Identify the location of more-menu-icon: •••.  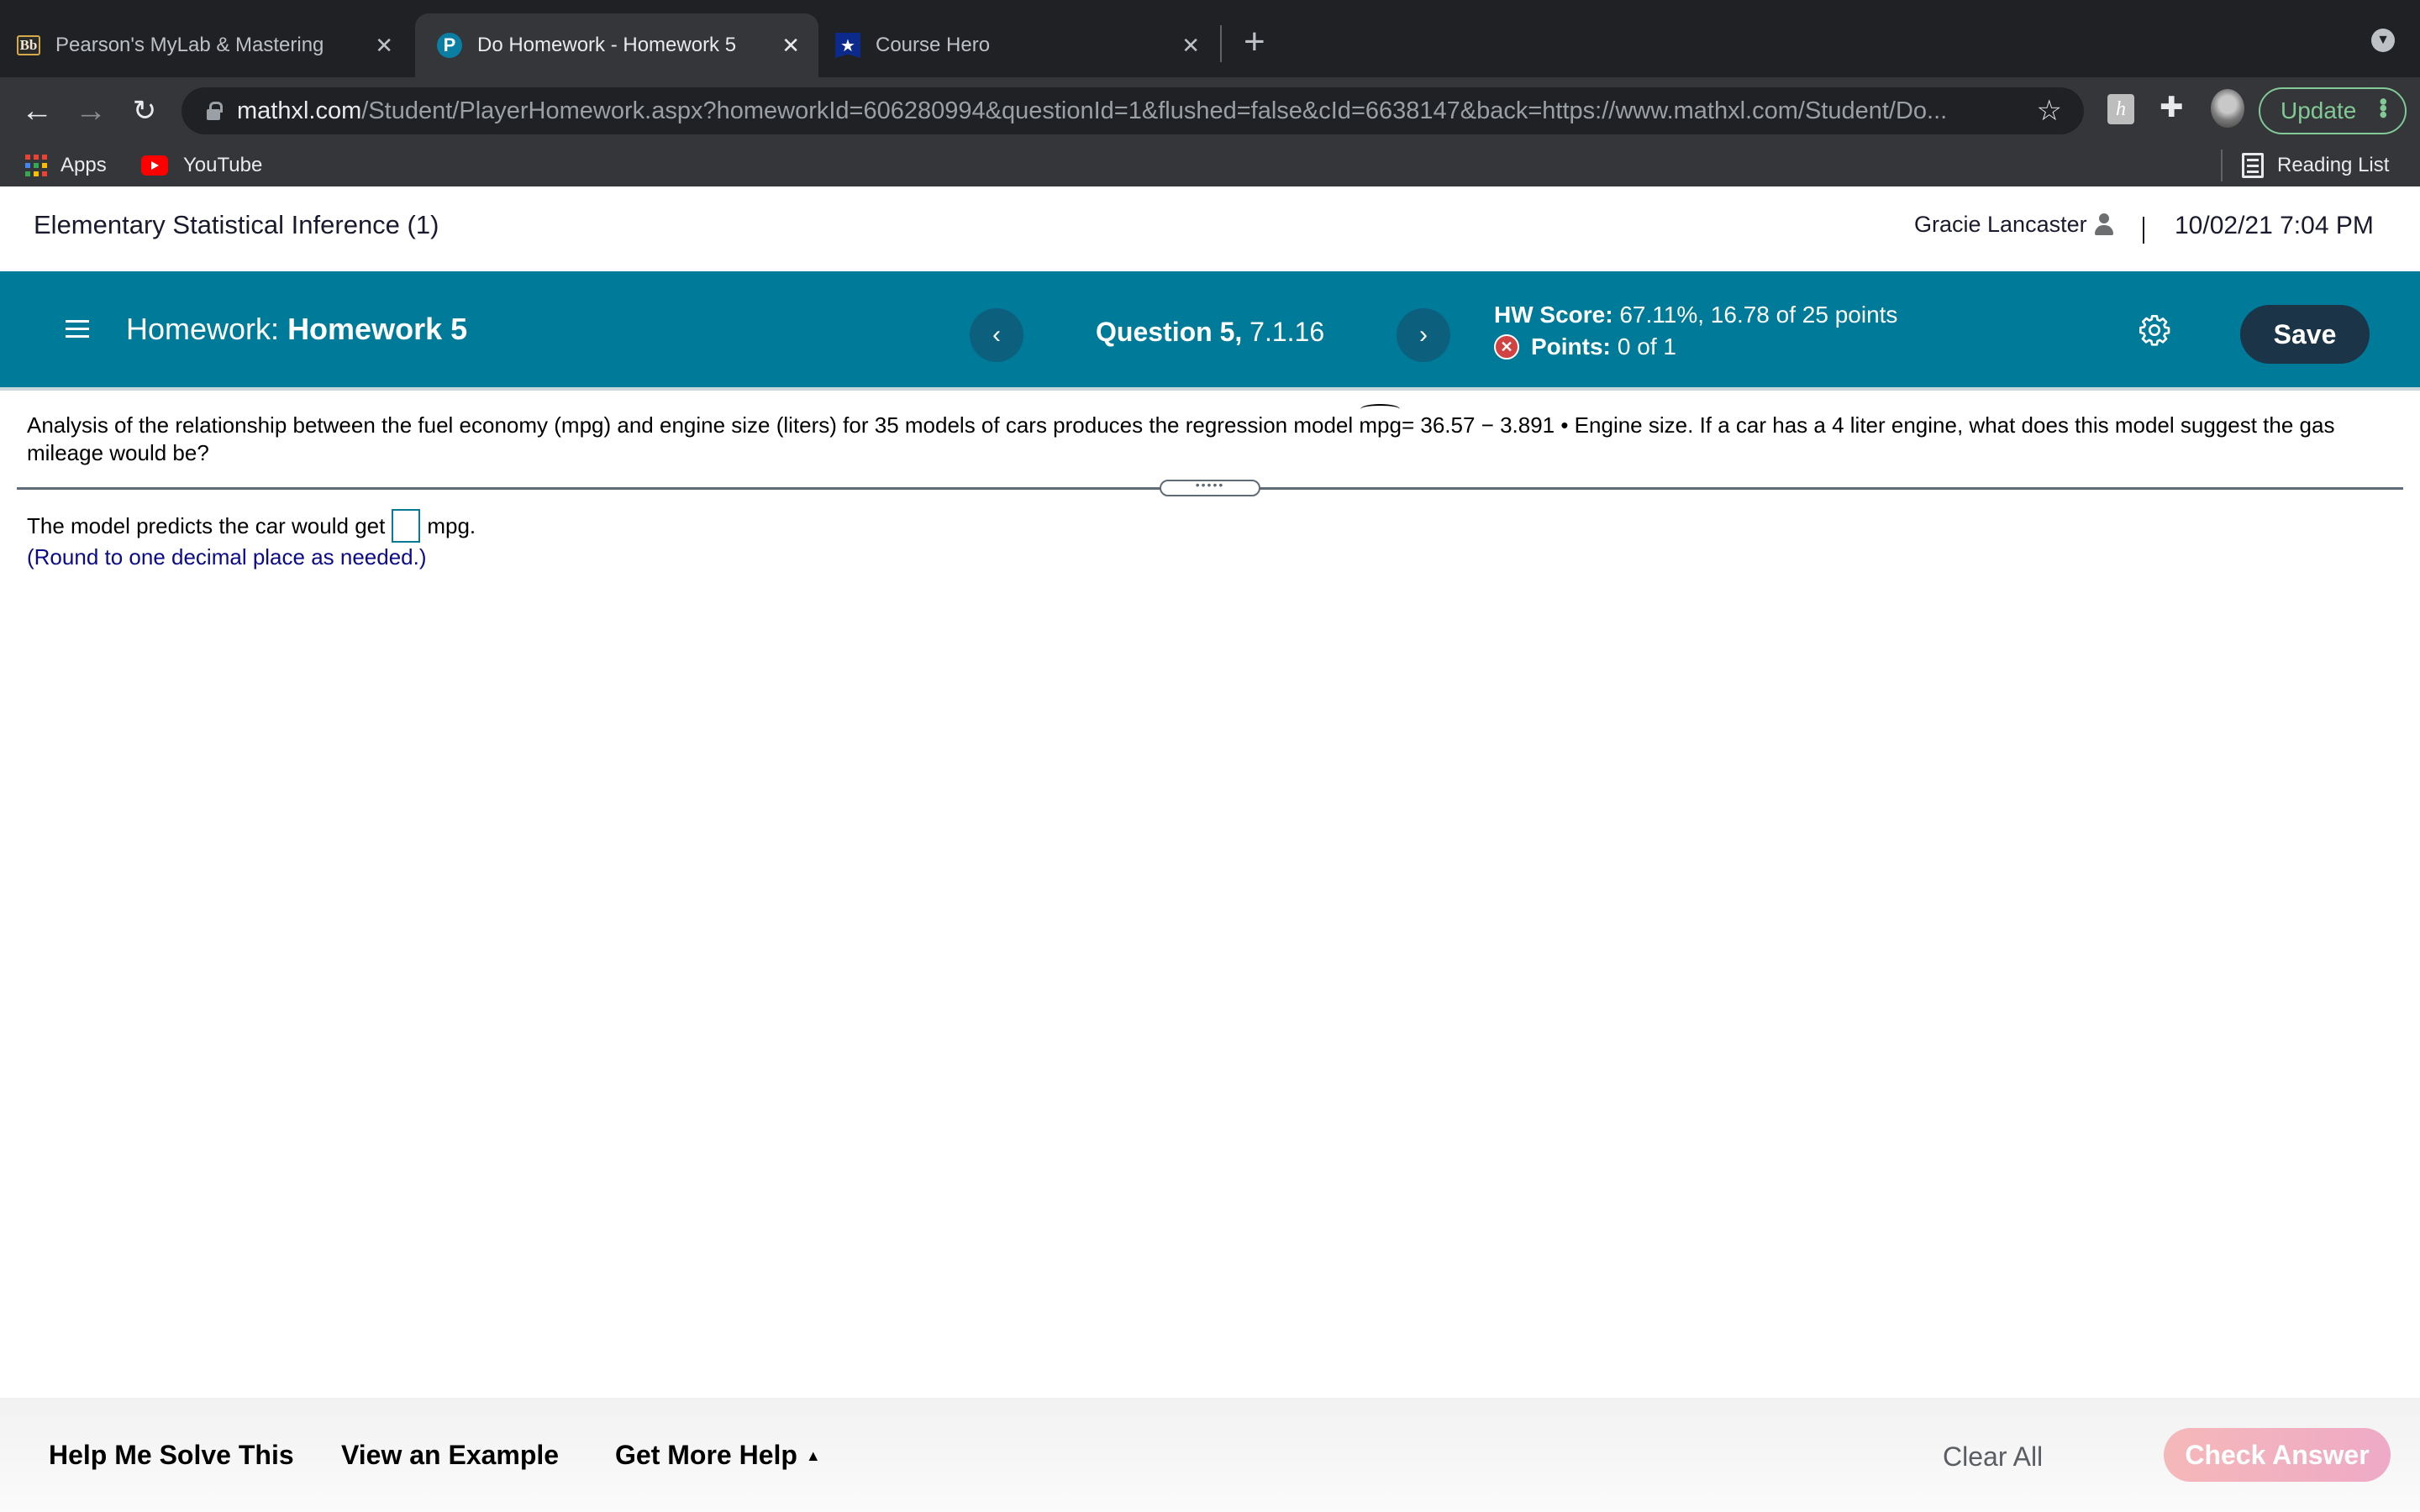
(2383, 107).